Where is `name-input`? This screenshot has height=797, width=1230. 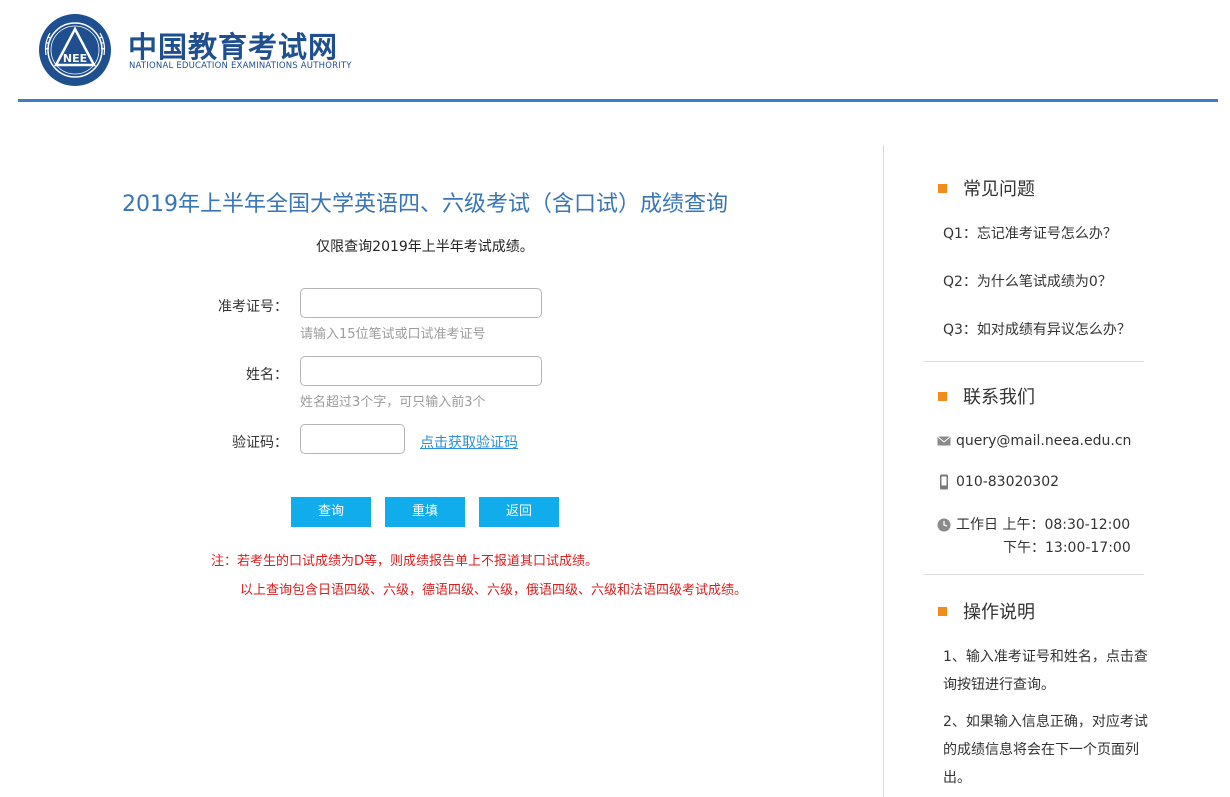 name-input is located at coordinates (421, 371).